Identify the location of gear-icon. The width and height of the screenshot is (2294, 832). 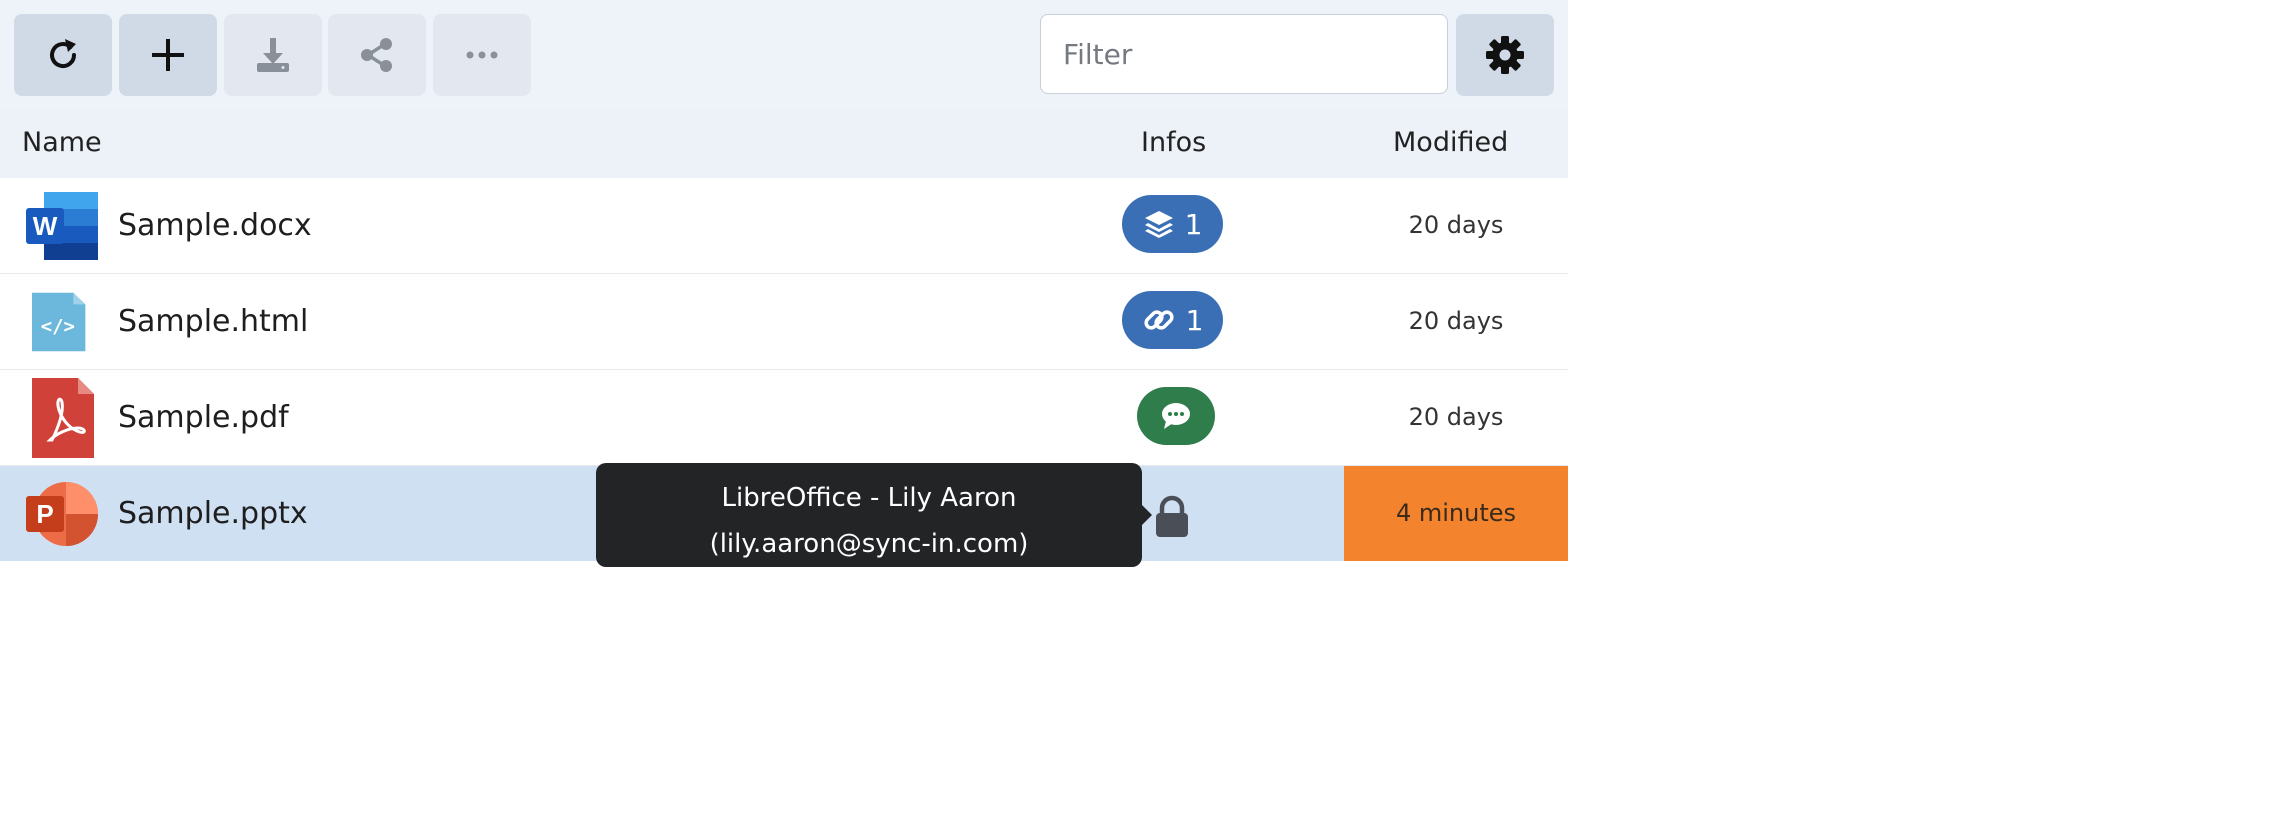
(1505, 55).